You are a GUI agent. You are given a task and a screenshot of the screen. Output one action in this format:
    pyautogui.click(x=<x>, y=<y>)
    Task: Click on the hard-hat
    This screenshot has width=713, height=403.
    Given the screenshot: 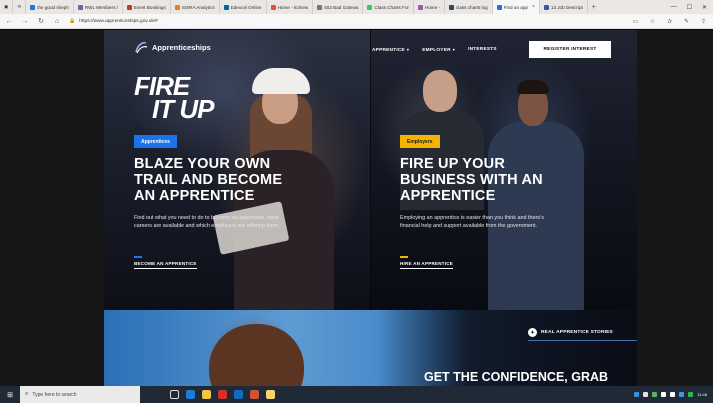 What is the action you would take?
    pyautogui.click(x=281, y=81)
    